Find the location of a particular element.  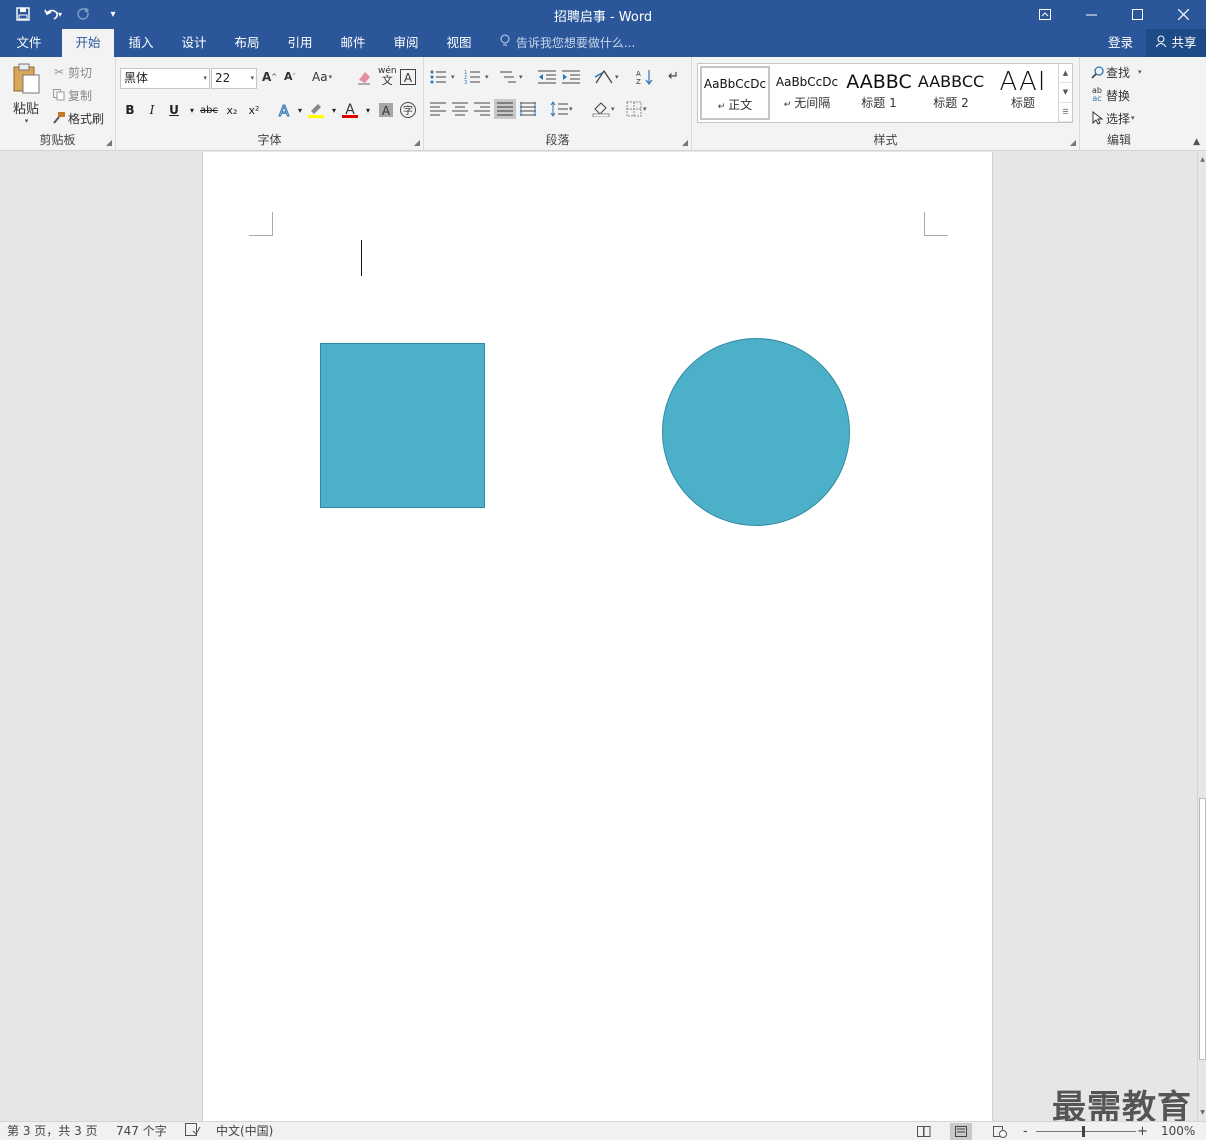

replace-button: ab ac 替换 is located at coordinates (1109, 95).